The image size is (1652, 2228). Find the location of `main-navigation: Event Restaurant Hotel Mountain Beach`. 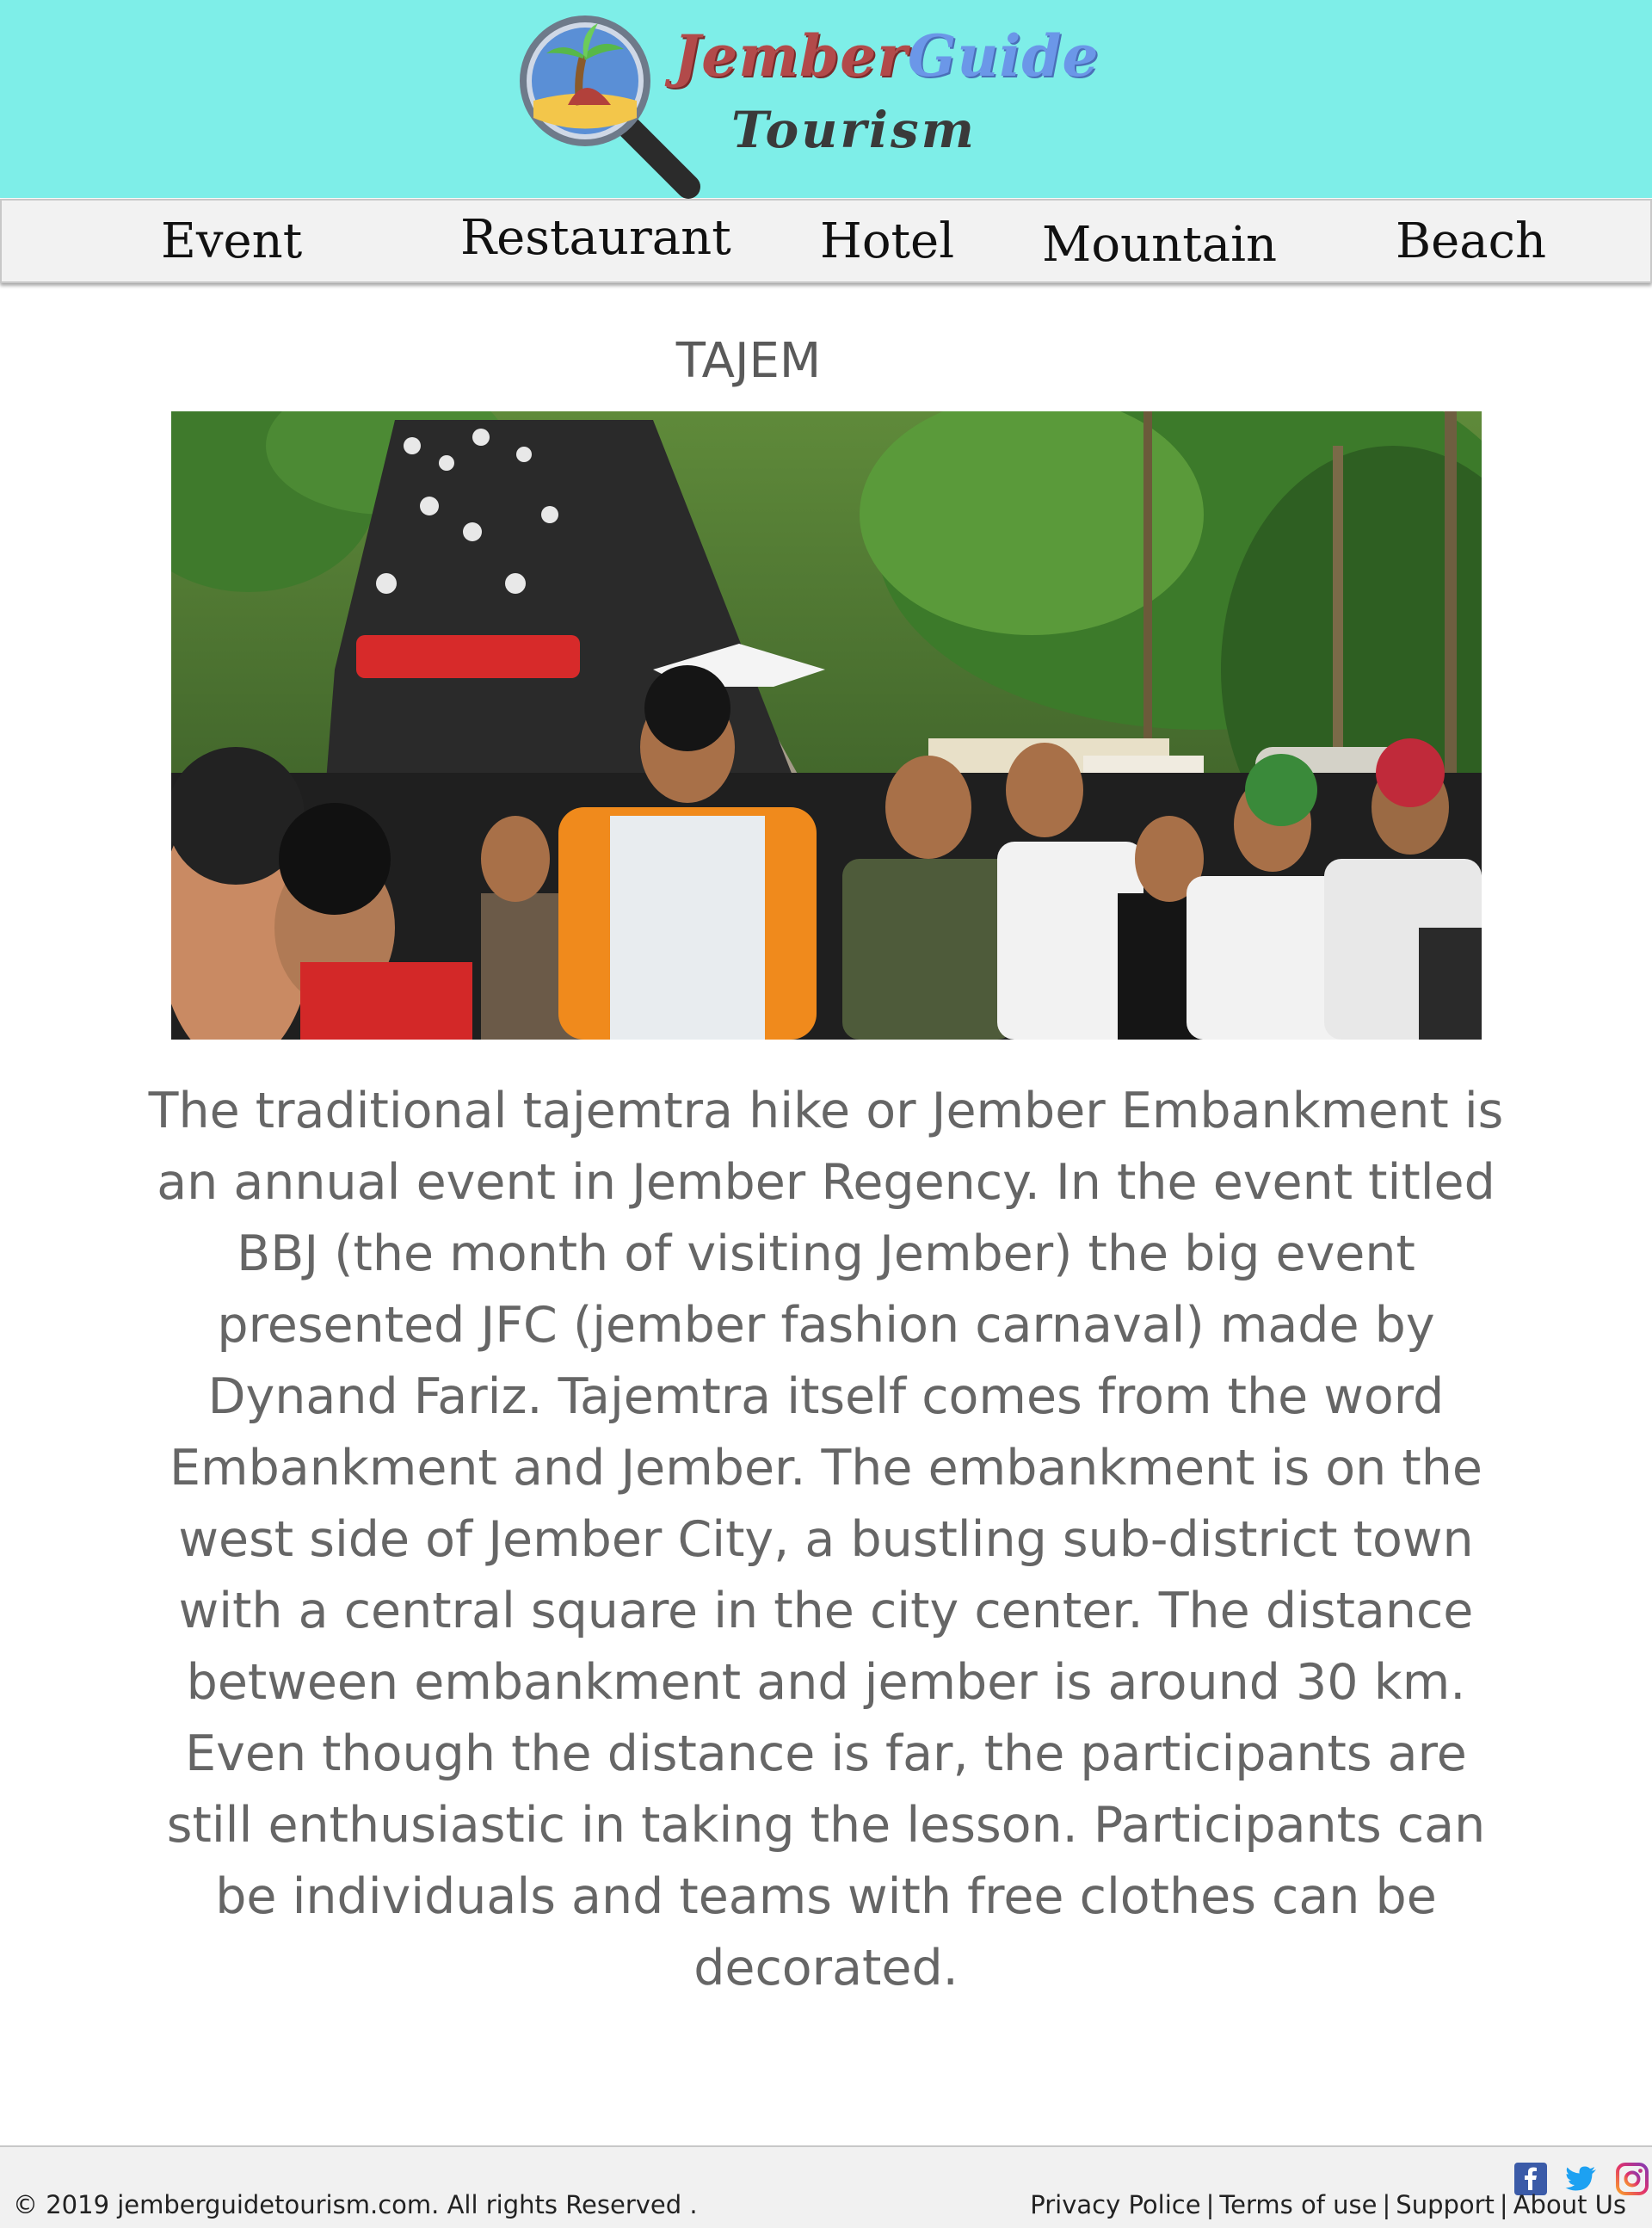

main-navigation: Event Restaurant Hotel Mountain Beach is located at coordinates (826, 241).